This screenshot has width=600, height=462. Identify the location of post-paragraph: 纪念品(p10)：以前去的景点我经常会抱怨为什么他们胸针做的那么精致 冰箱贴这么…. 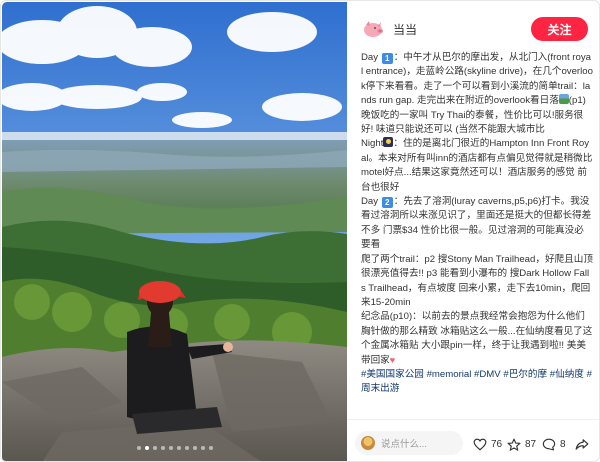
(477, 339).